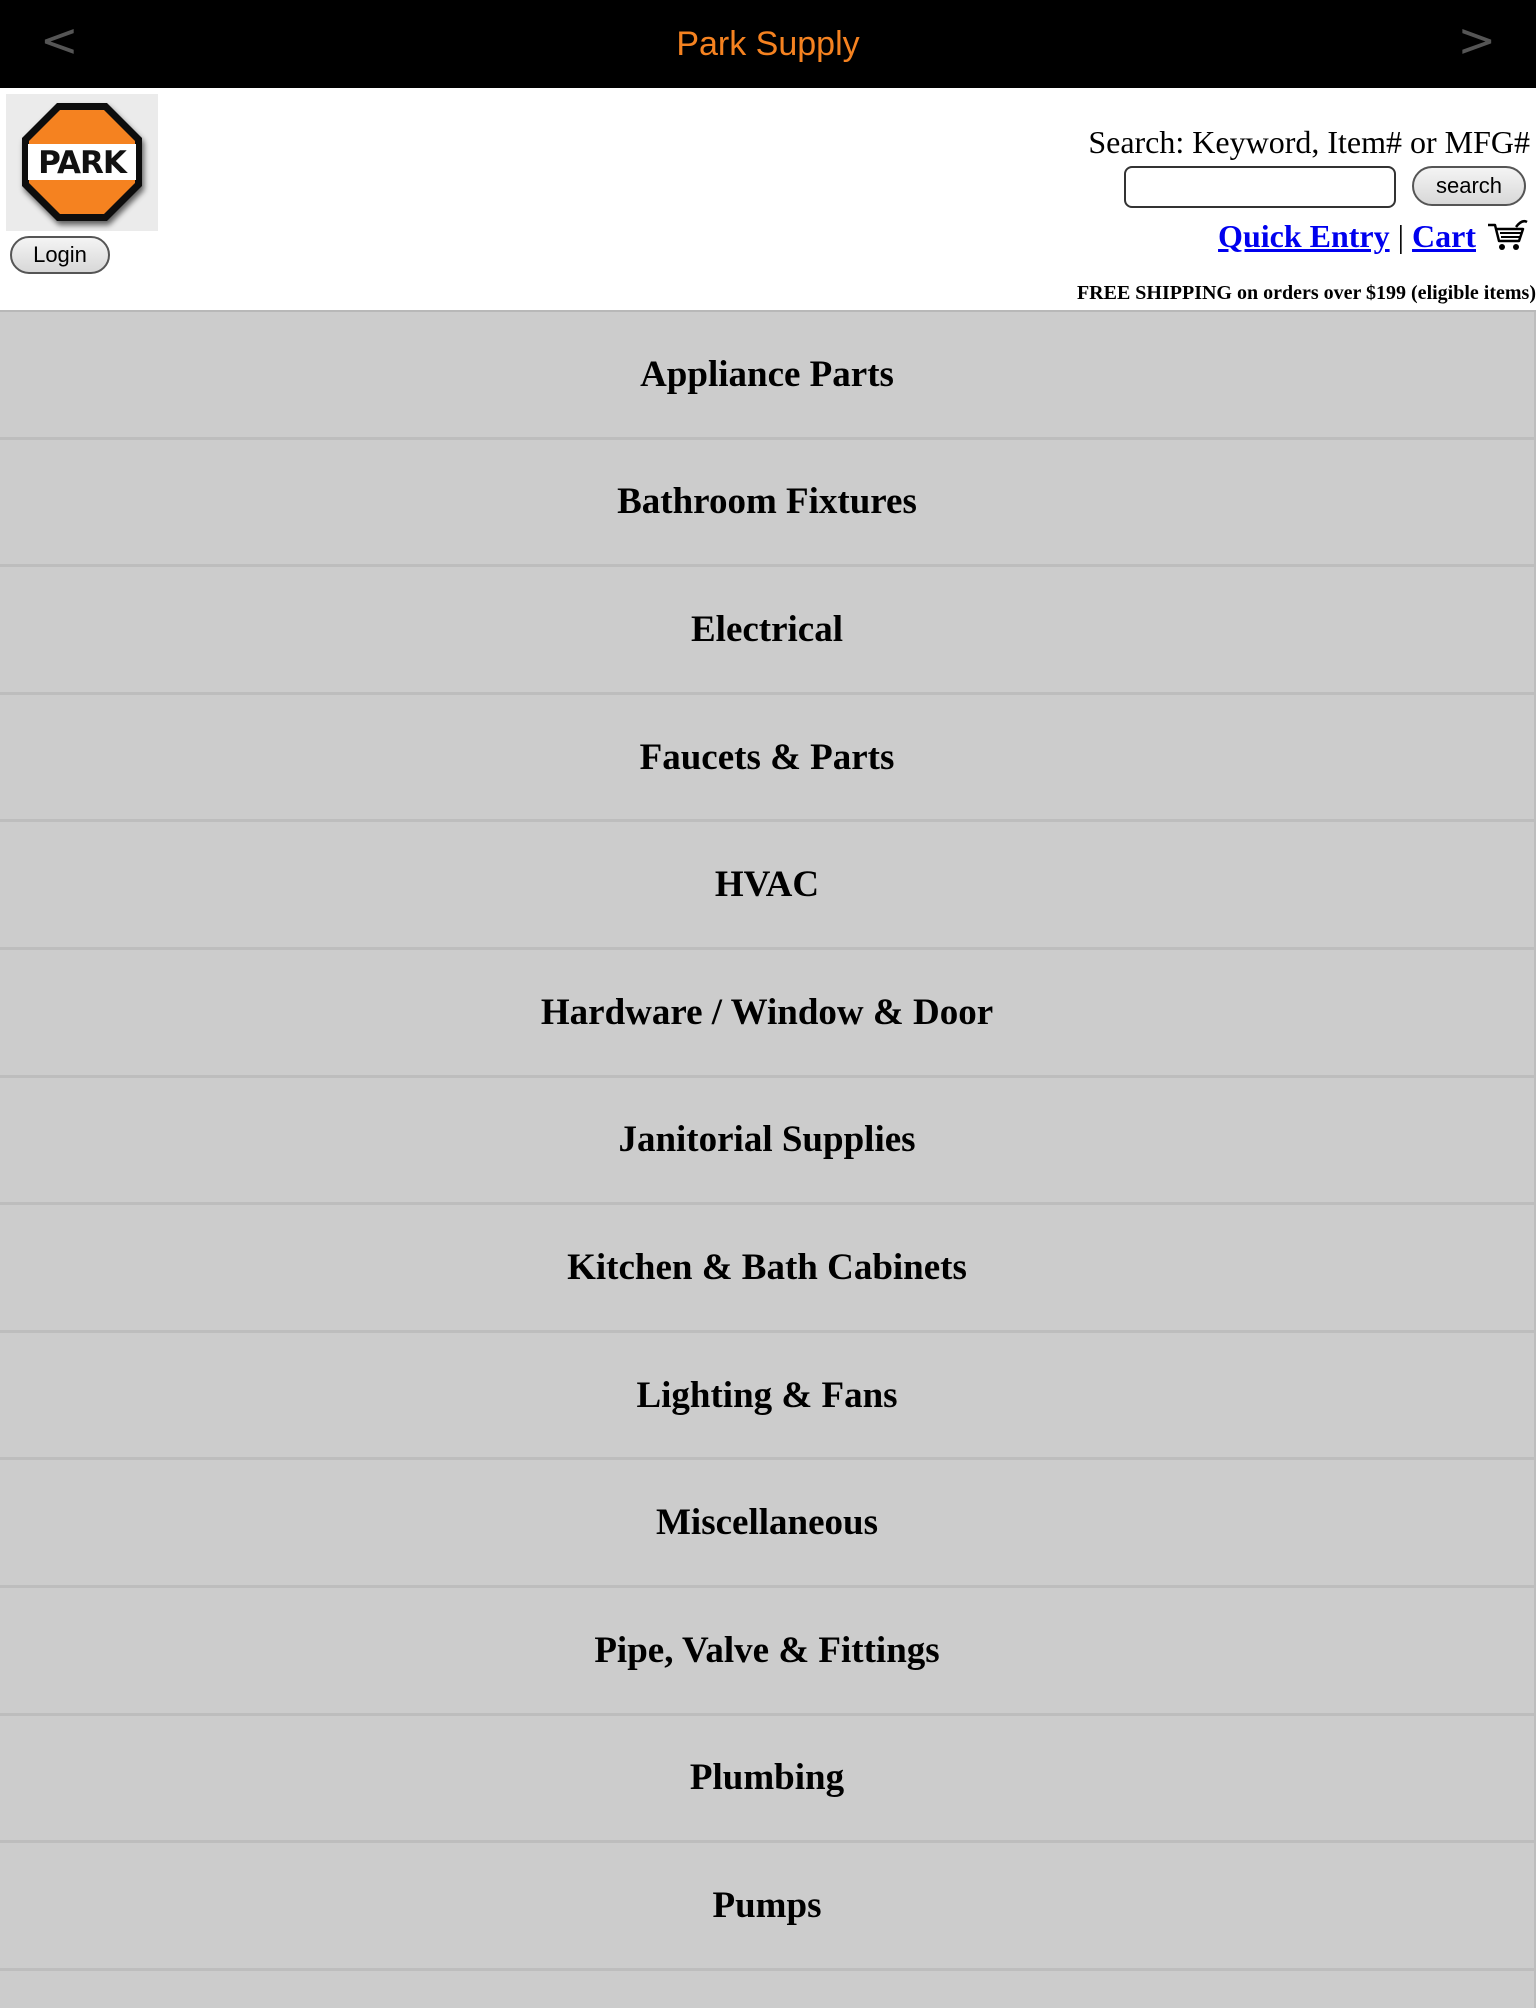 The image size is (1536, 2008). I want to click on category-kitchen-bath-cabinets: Kitchen & Bath Cabinets, so click(768, 1269).